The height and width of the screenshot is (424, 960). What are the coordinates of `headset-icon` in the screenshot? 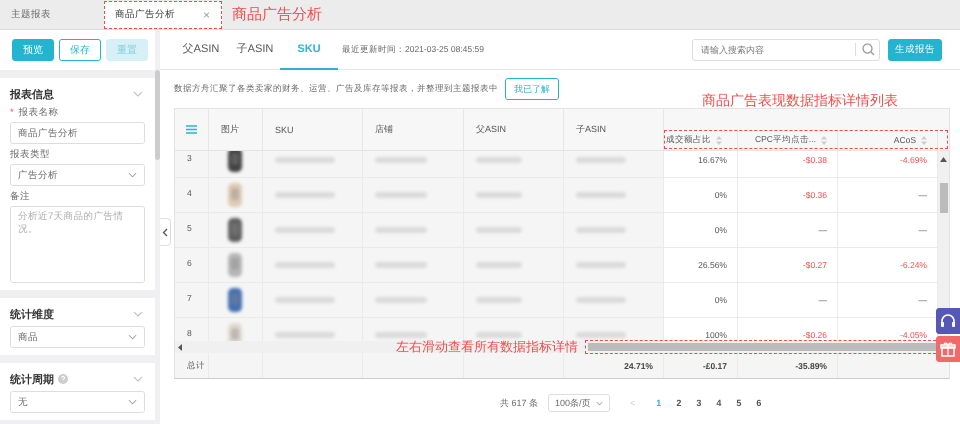 It's located at (948, 321).